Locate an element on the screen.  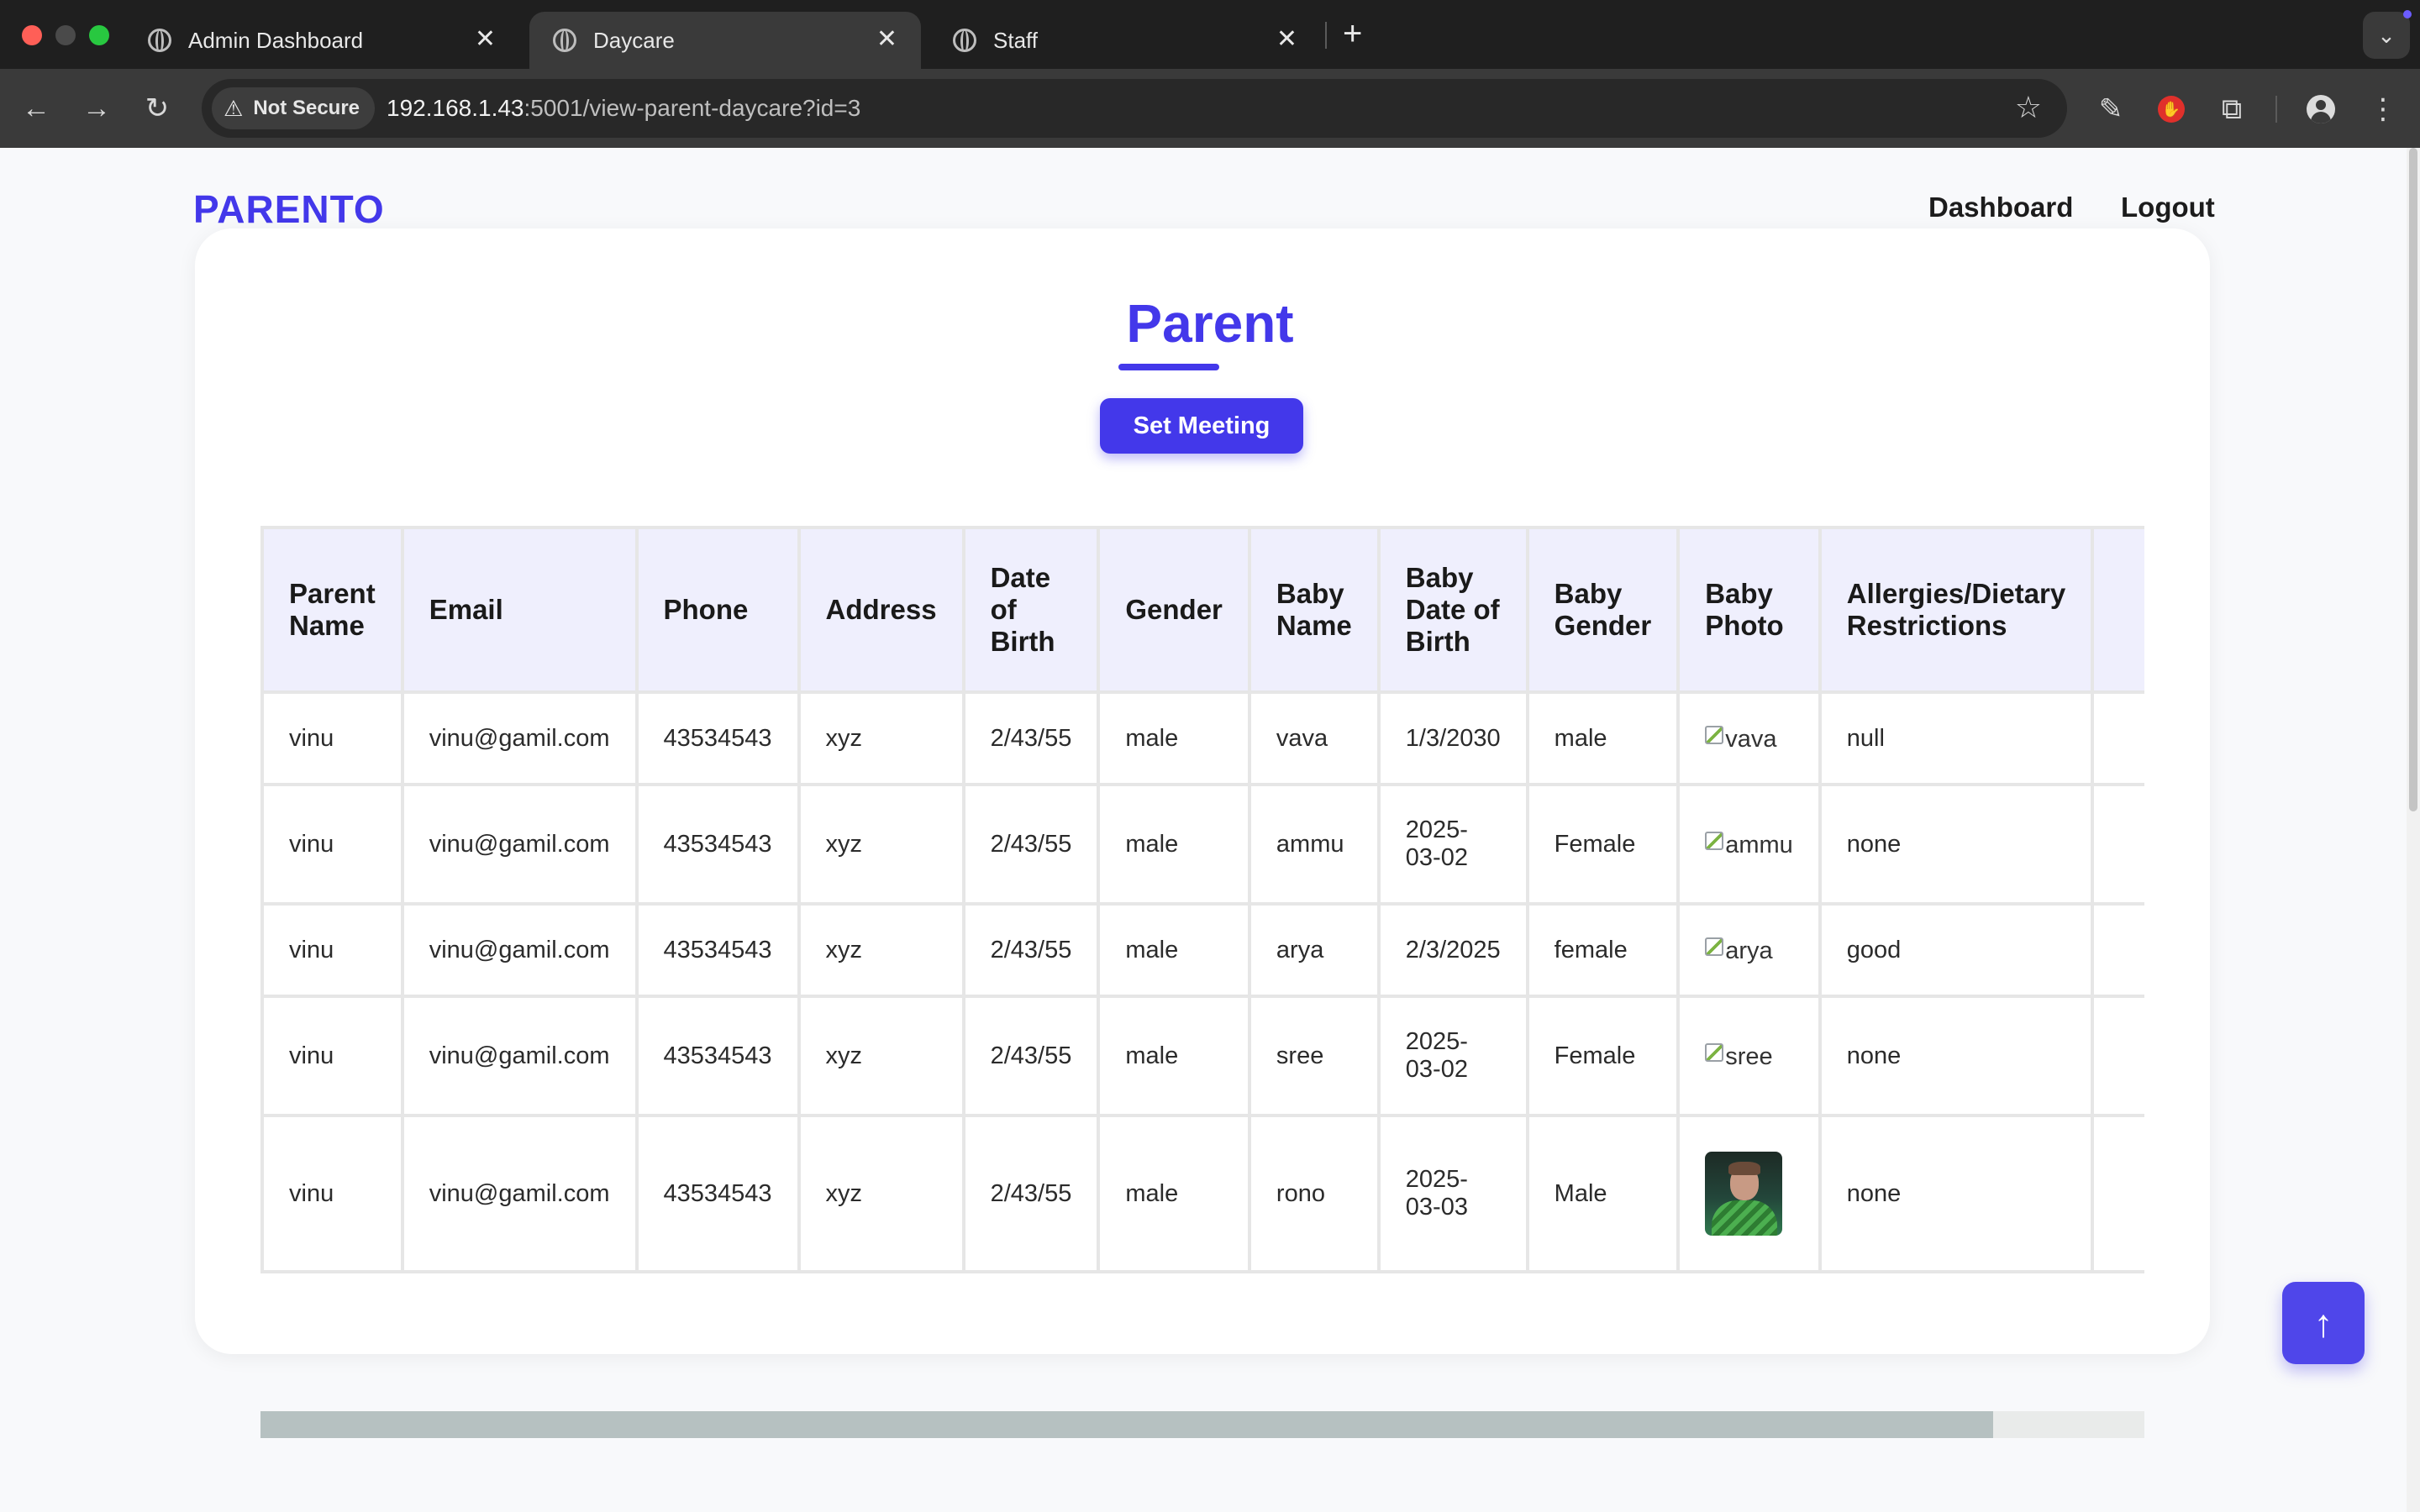
broken-image: arya is located at coordinates (1739, 951).